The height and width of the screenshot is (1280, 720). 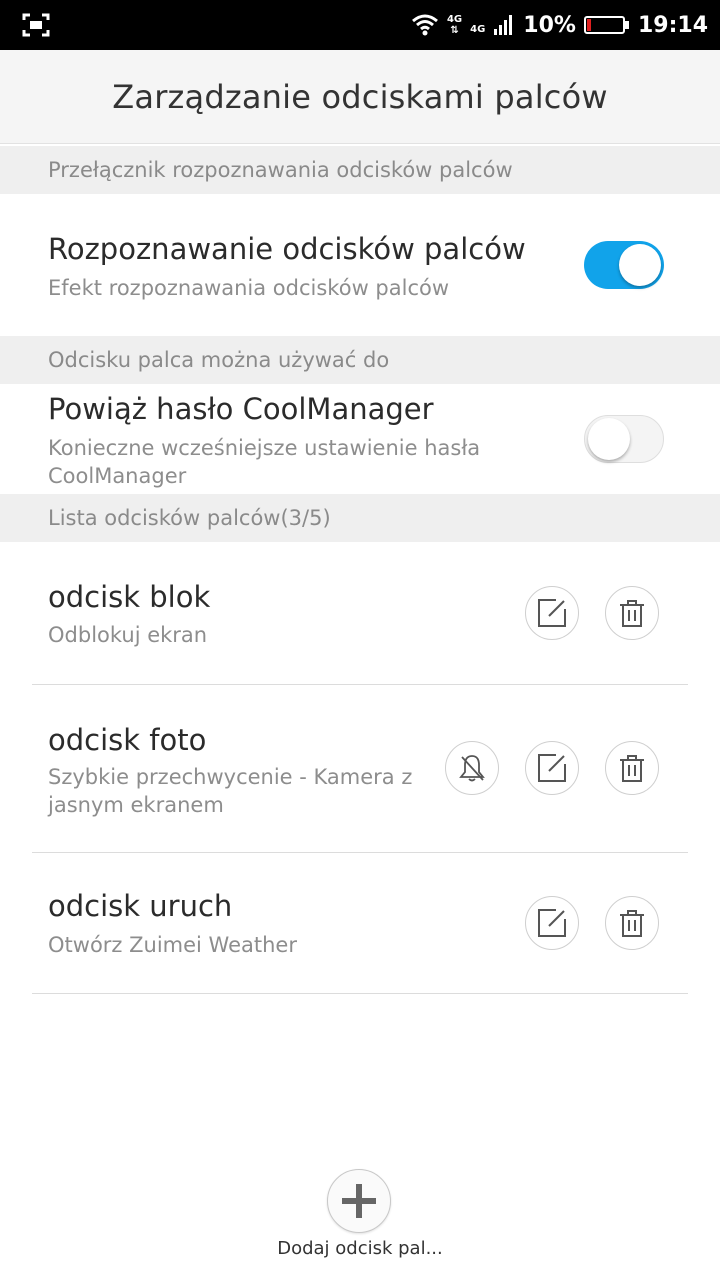 I want to click on recognition-title: Rozpoznawanie odcisków palców, so click(x=287, y=249).